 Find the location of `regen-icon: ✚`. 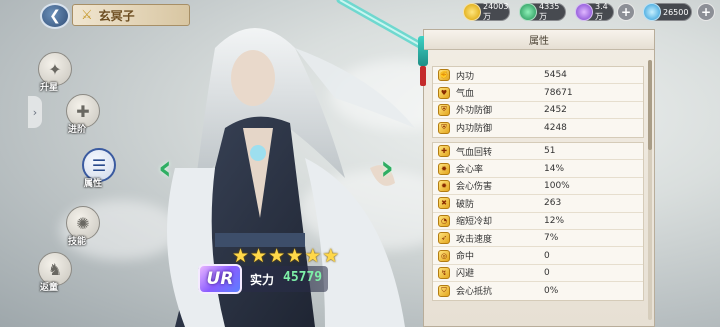

regen-icon: ✚ is located at coordinates (444, 151).